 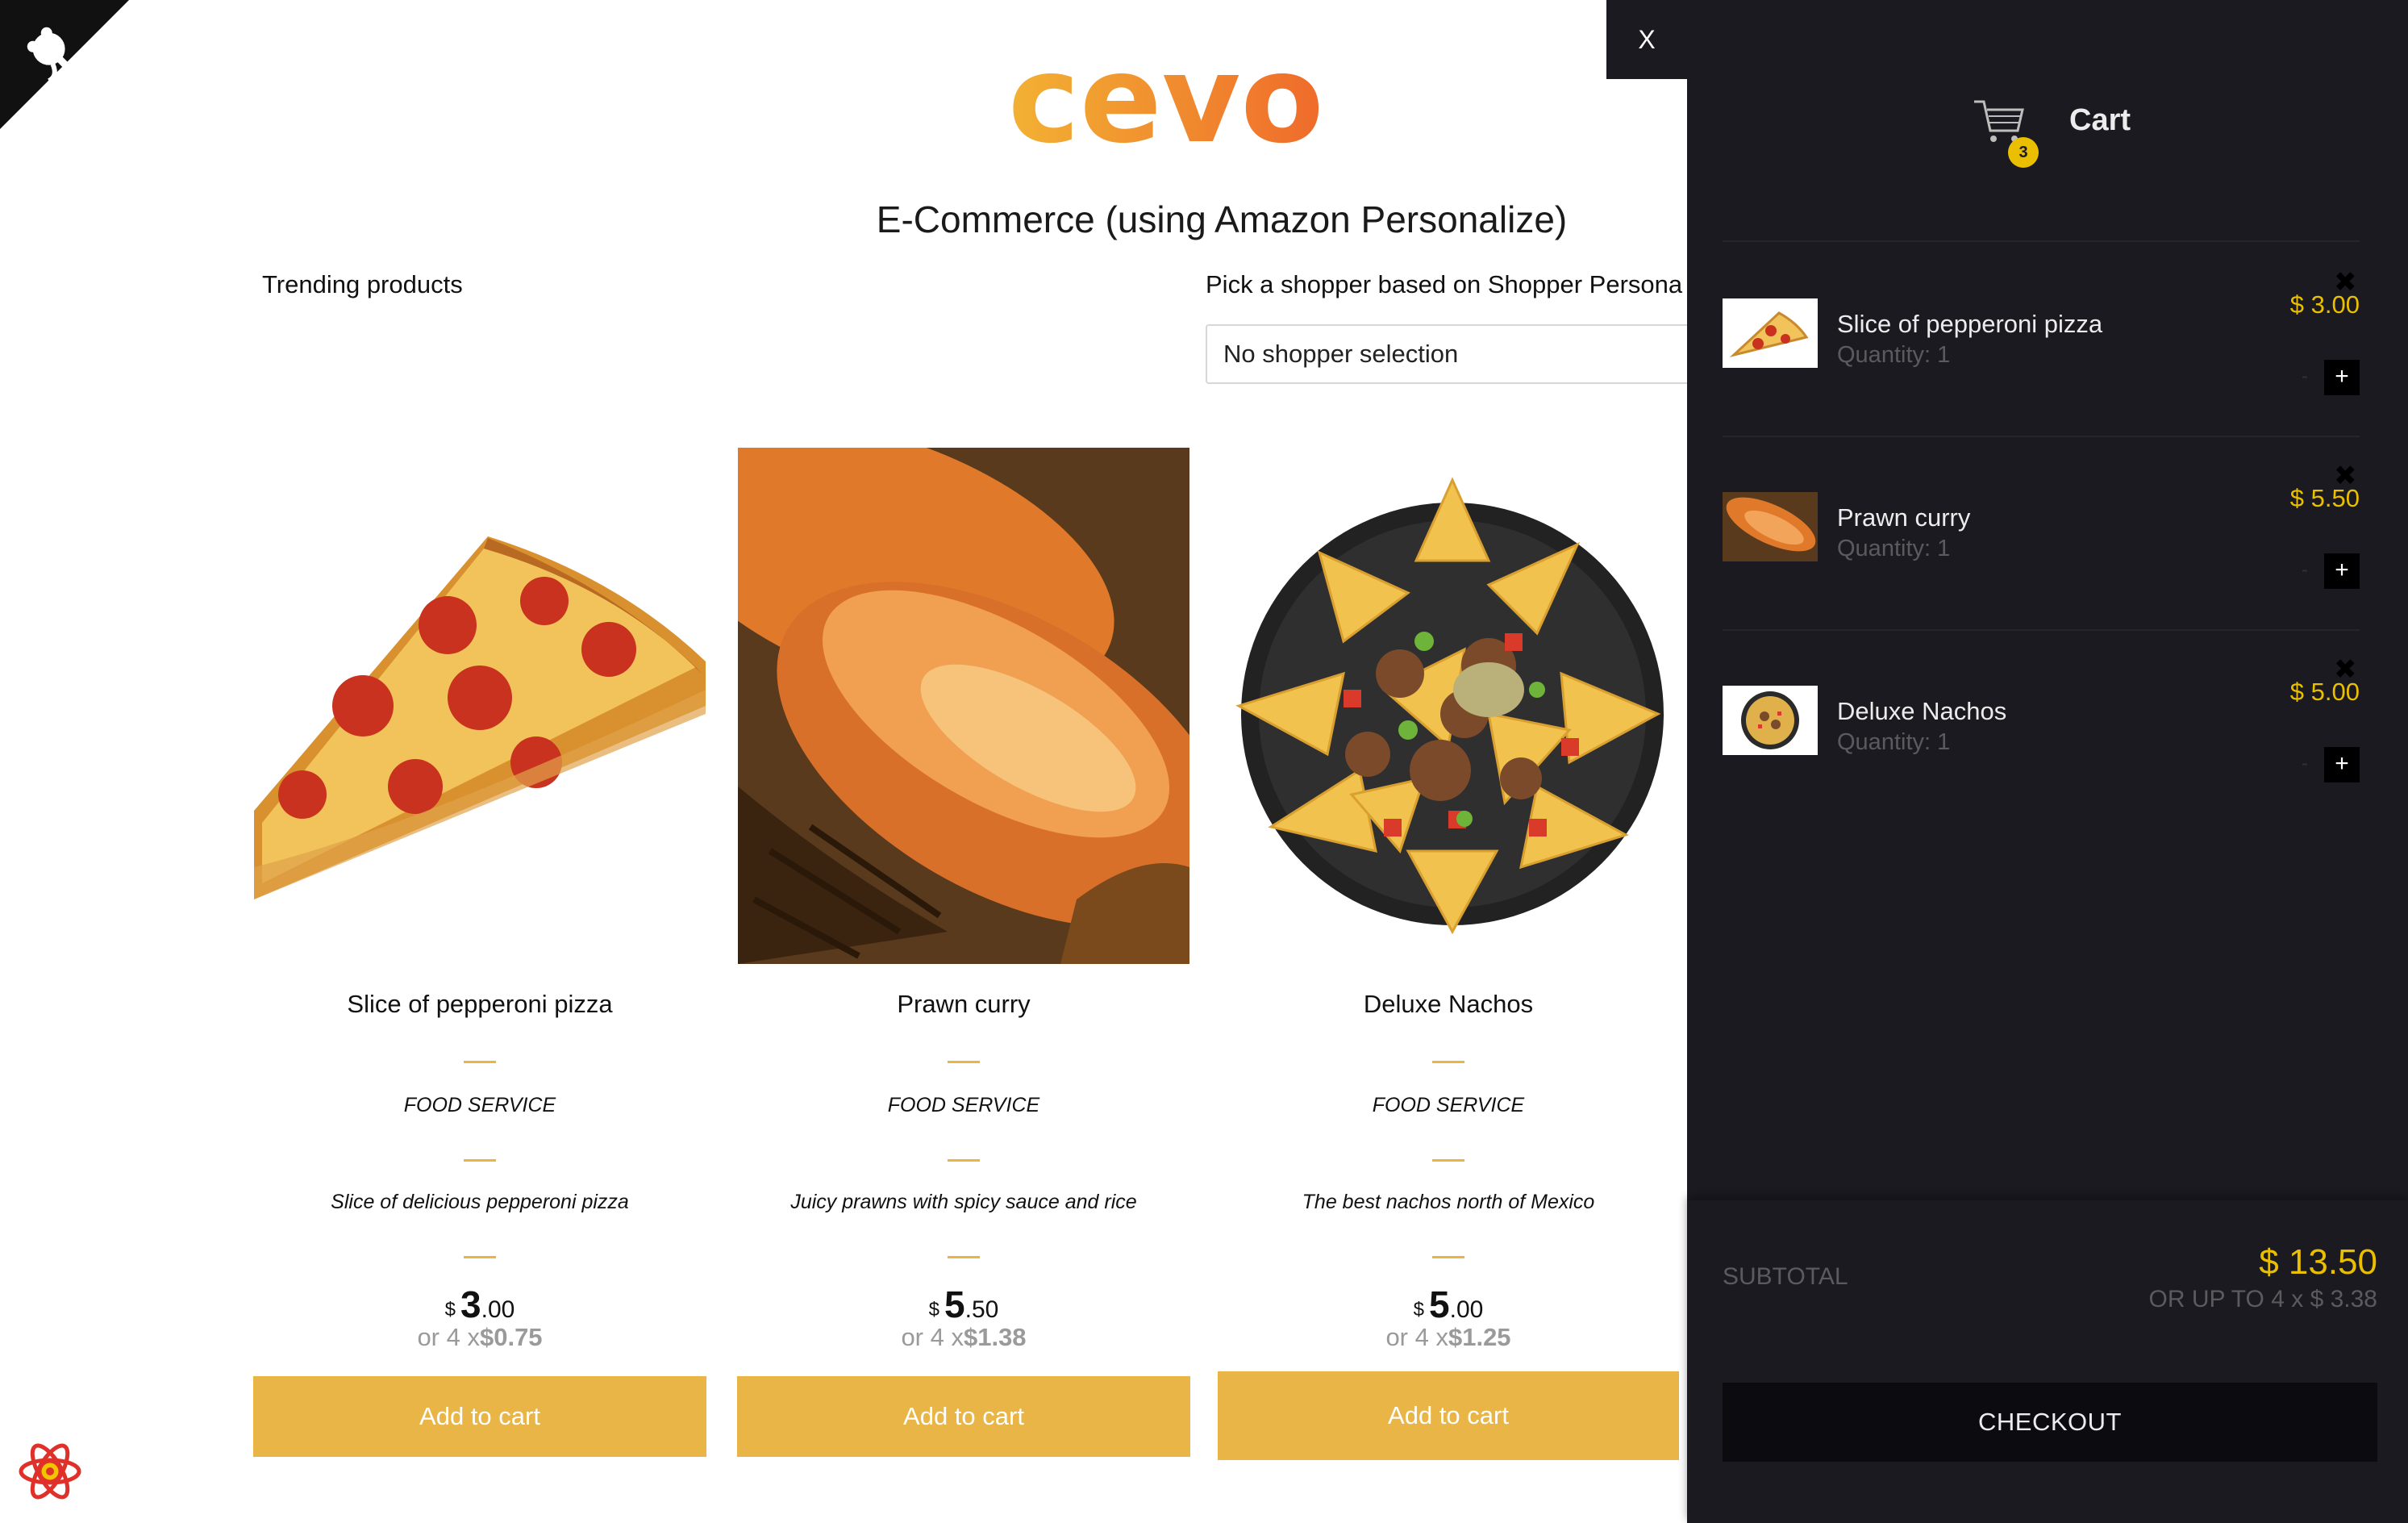 I want to click on price-cents: .50, so click(x=981, y=1309).